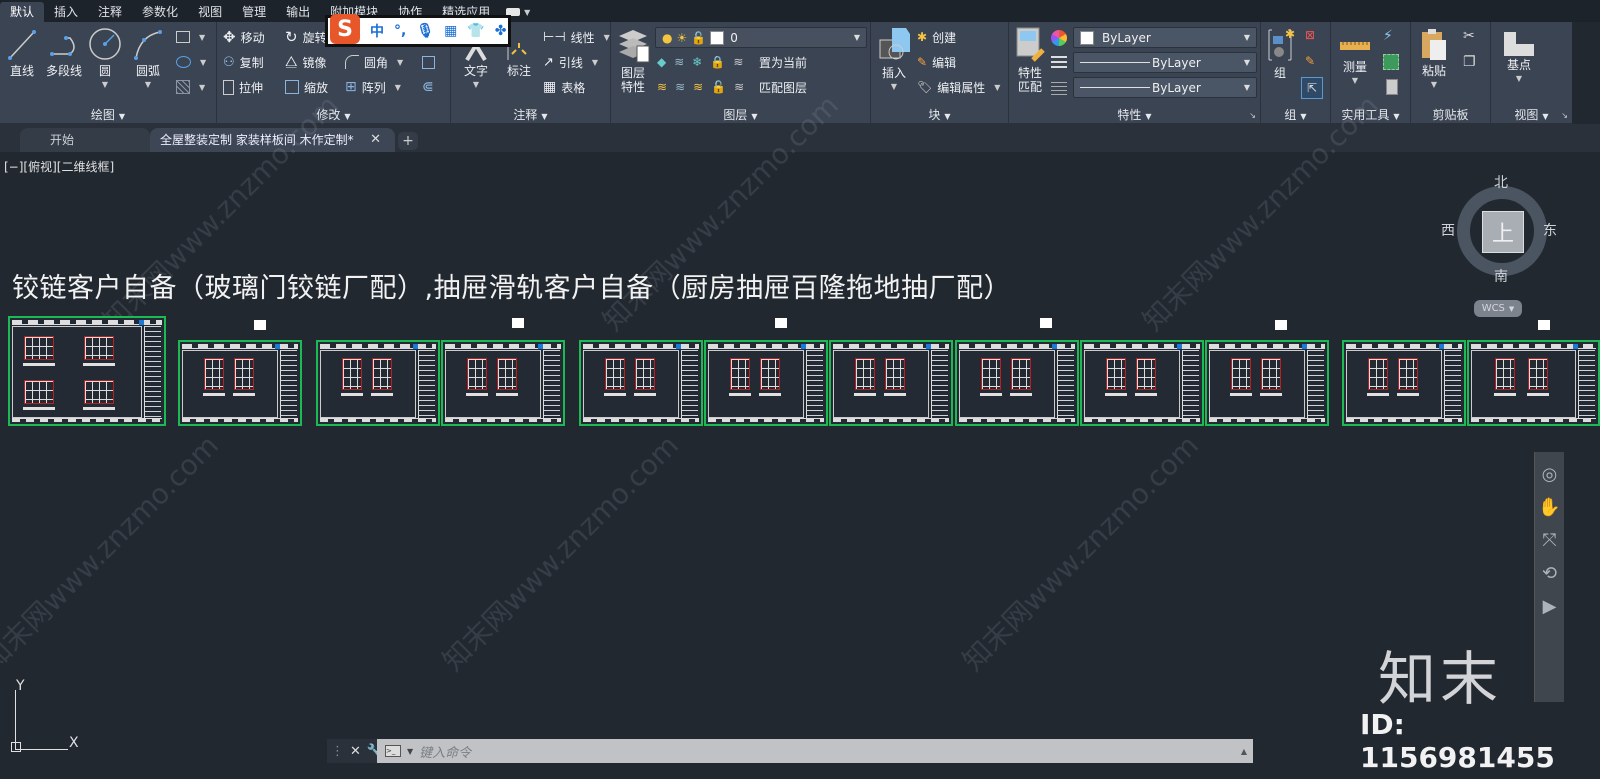 The width and height of the screenshot is (1600, 779). What do you see at coordinates (59, 166) in the screenshot?
I see `viewport-controls-label: [−][俯视][二维线框]` at bounding box center [59, 166].